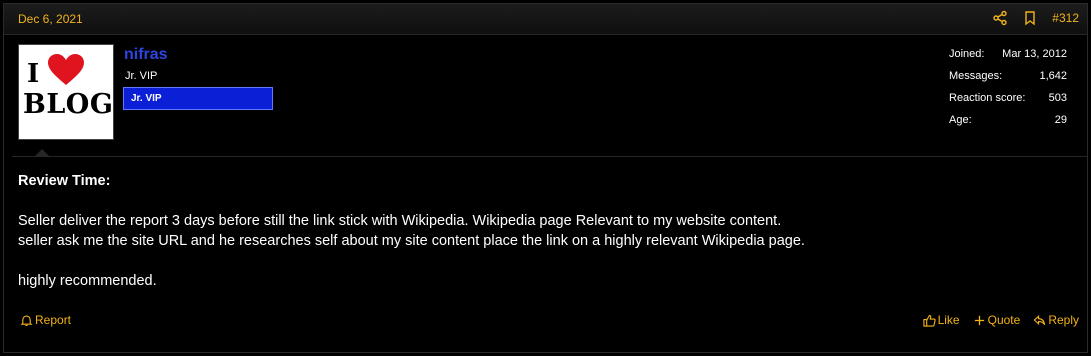 The width and height of the screenshot is (1091, 356). Describe the element at coordinates (1057, 98) in the screenshot. I see `stat-value: 503` at that location.